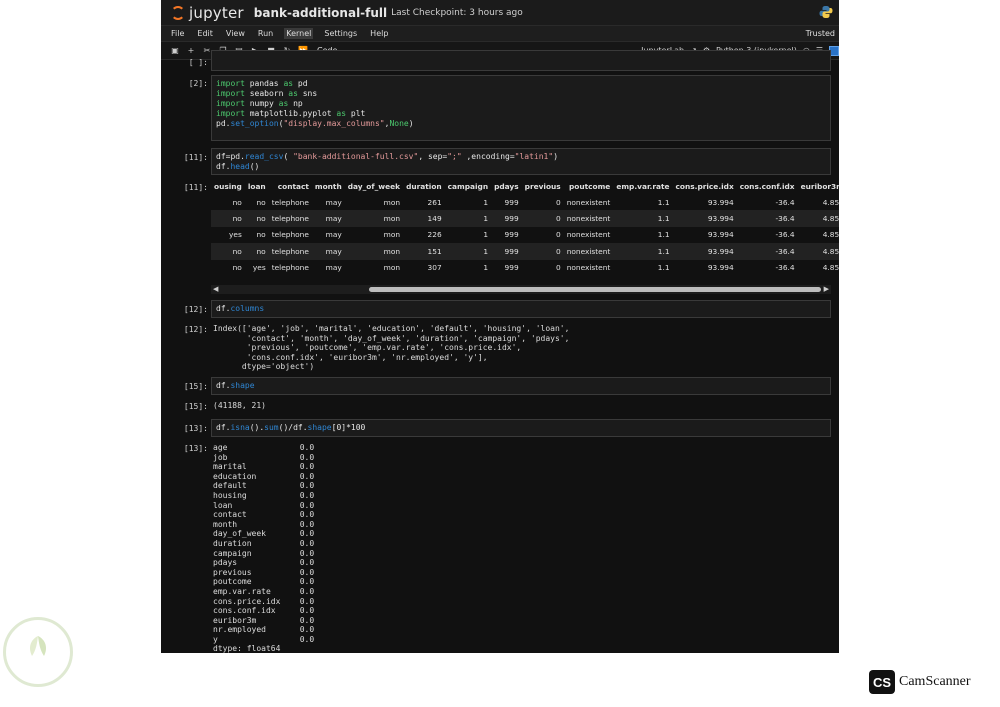 The width and height of the screenshot is (1000, 707). Describe the element at coordinates (820, 33) in the screenshot. I see `trusted-badge: Trusted` at that location.